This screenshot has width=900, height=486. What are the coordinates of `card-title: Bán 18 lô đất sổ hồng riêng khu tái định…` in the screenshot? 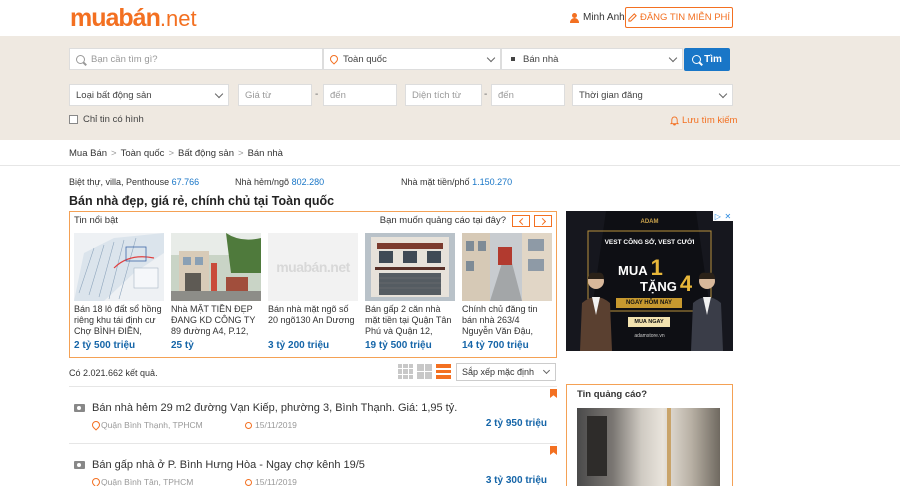 It's located at (118, 320).